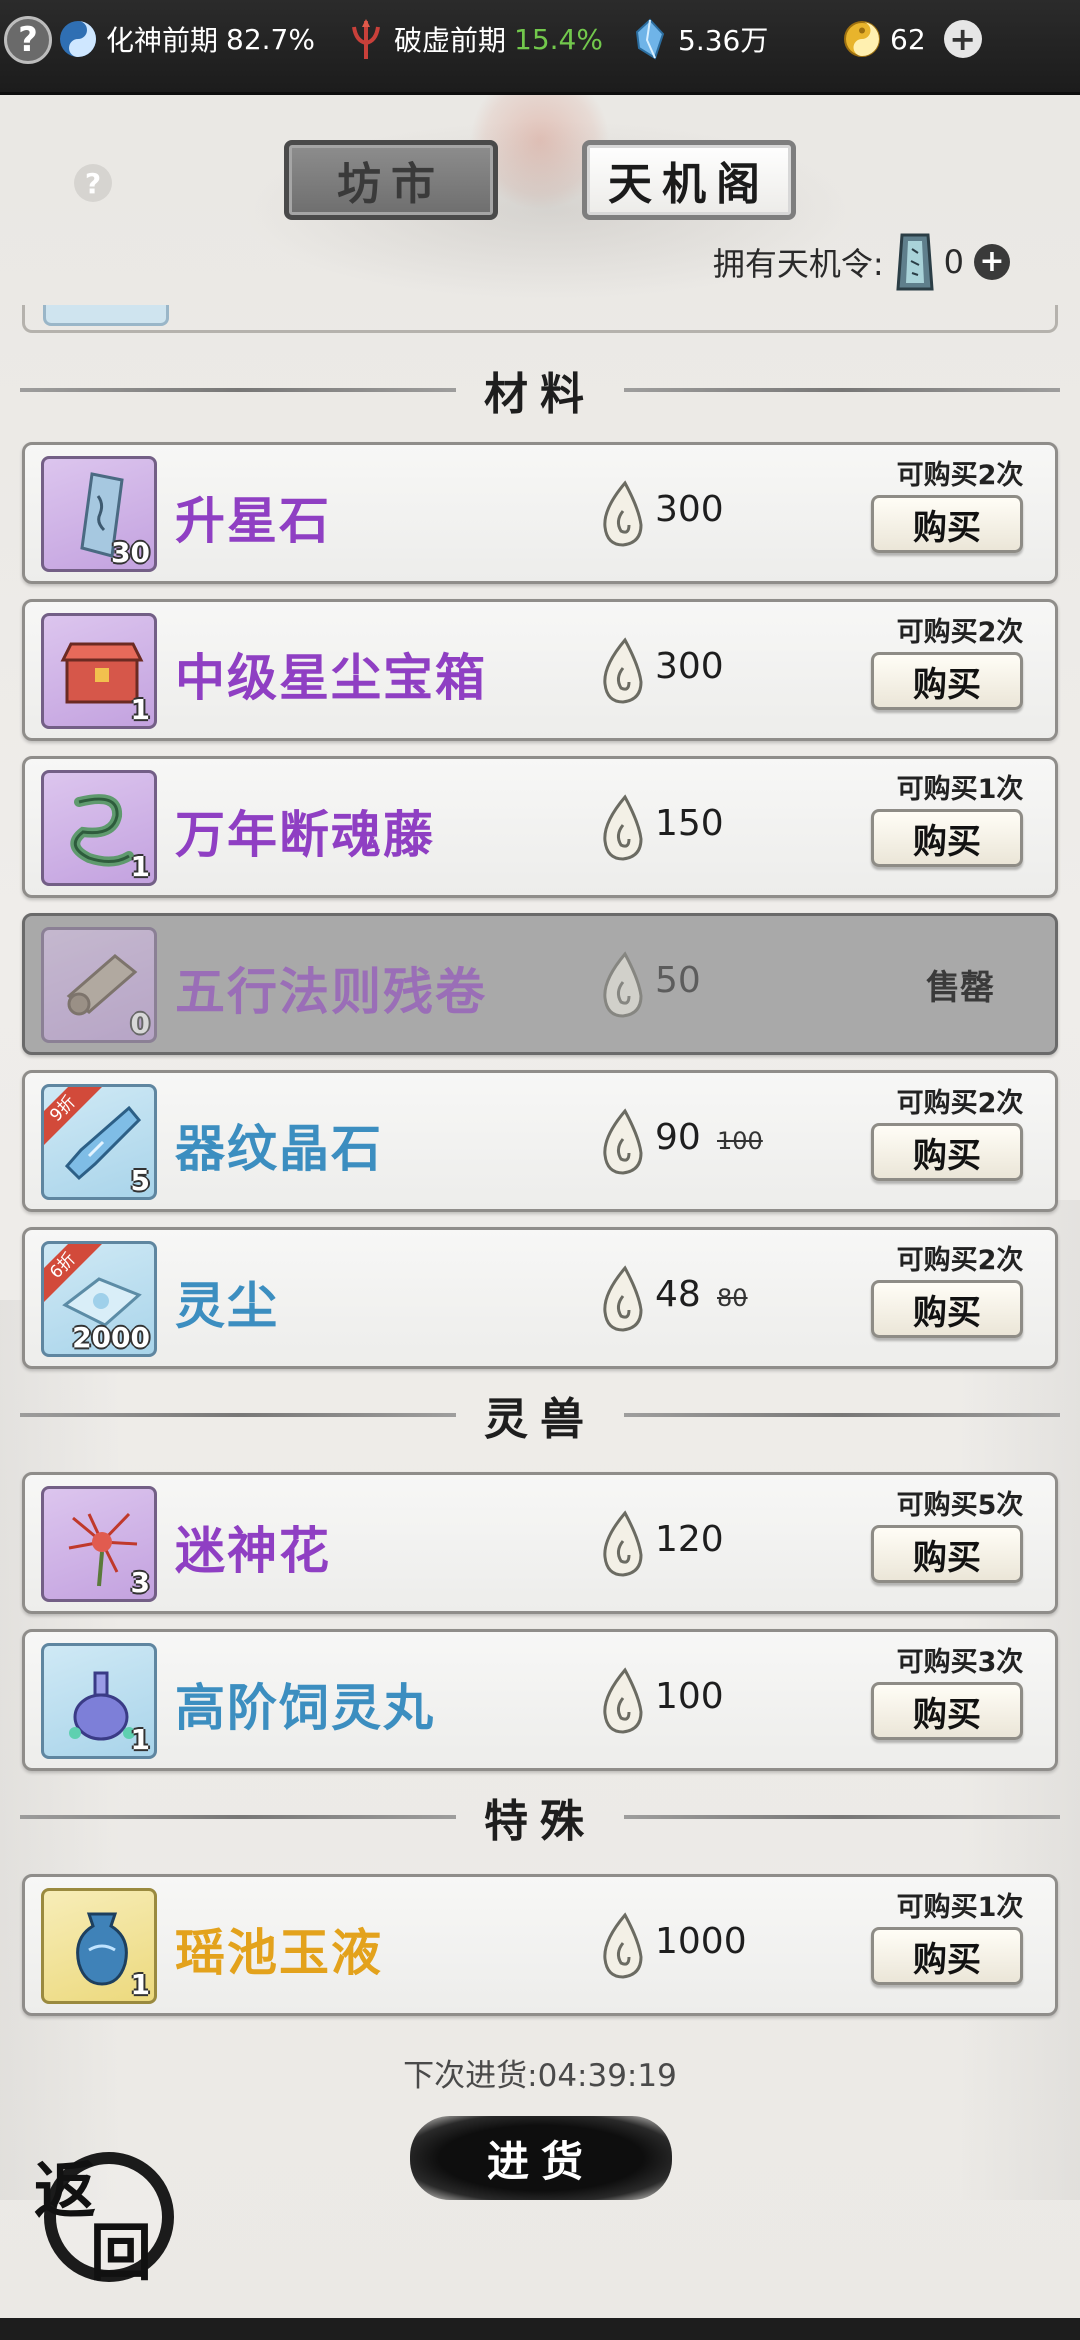 The image size is (1080, 2340). Describe the element at coordinates (540, 984) in the screenshot. I see `shop-item-row: 0 五行法则残卷 50 售罄` at that location.